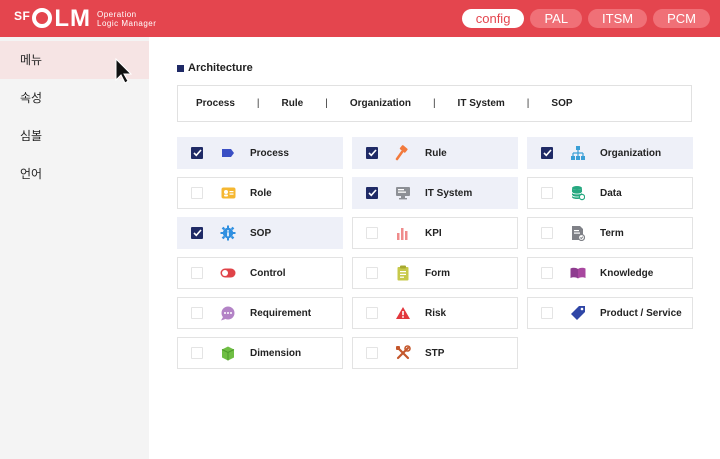 The image size is (720, 459). Describe the element at coordinates (437, 273) in the screenshot. I see `card-label: Form` at that location.